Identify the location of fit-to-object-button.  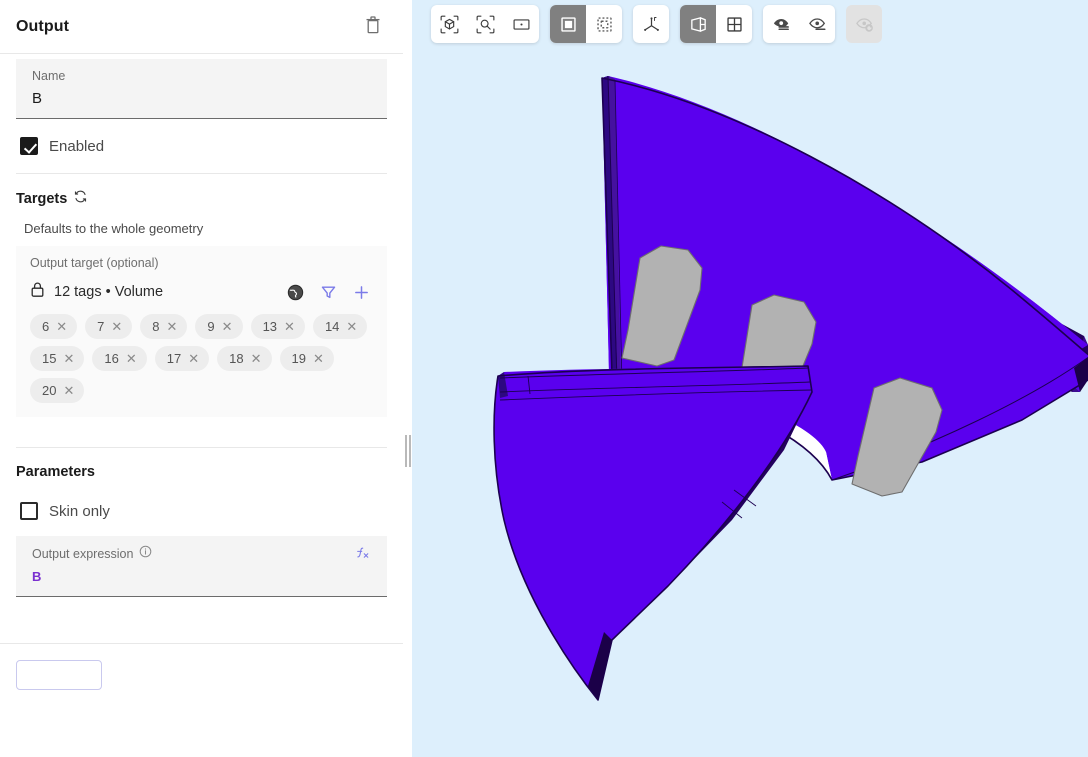
(449, 24).